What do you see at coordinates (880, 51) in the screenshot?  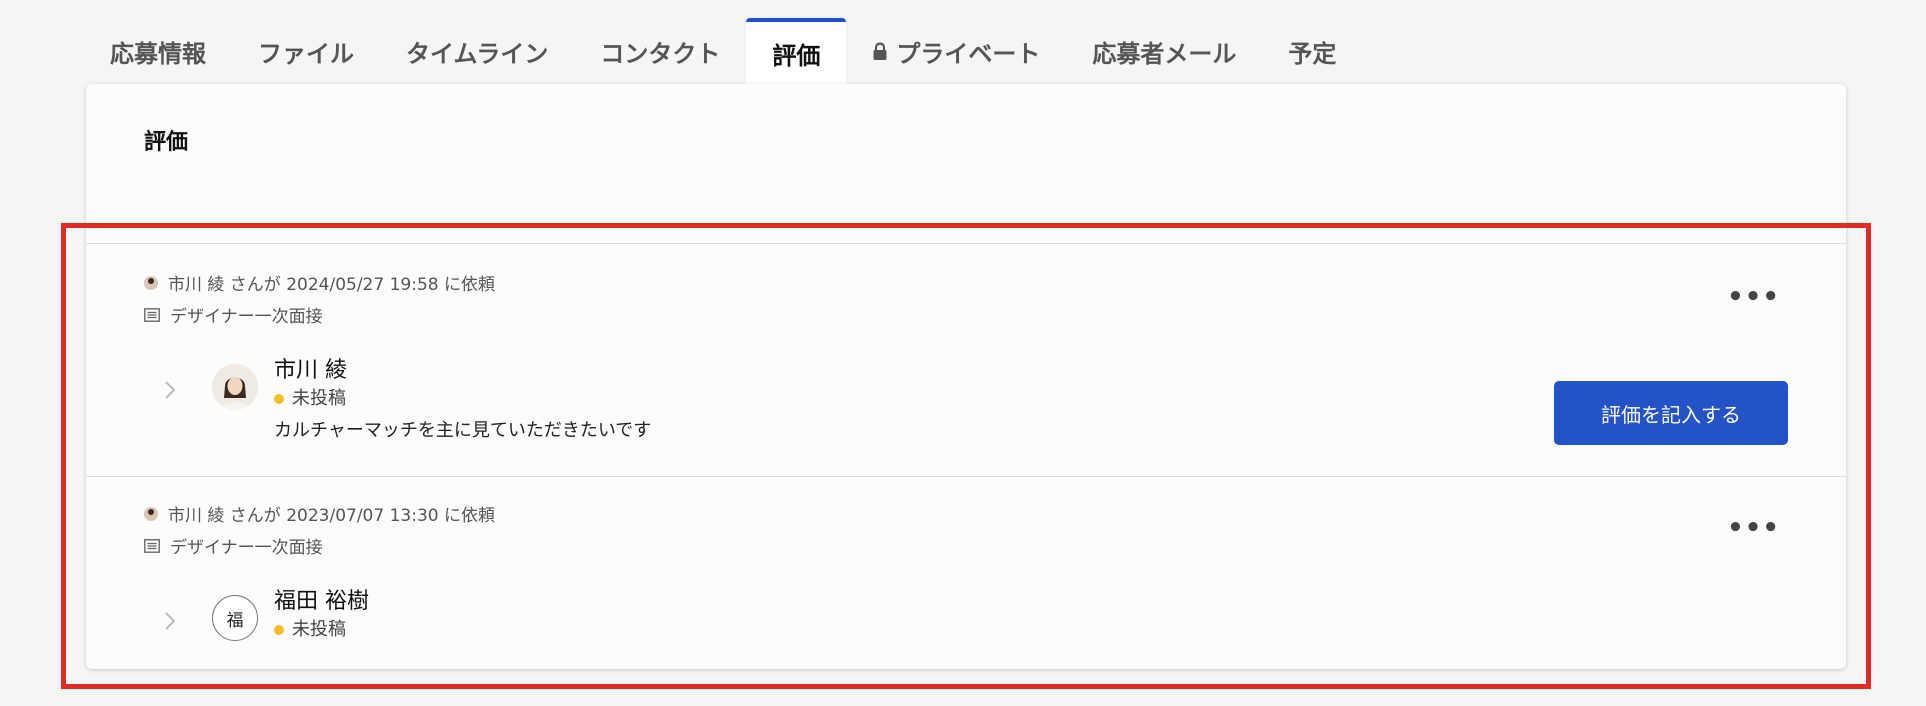 I see `lock-icon` at bounding box center [880, 51].